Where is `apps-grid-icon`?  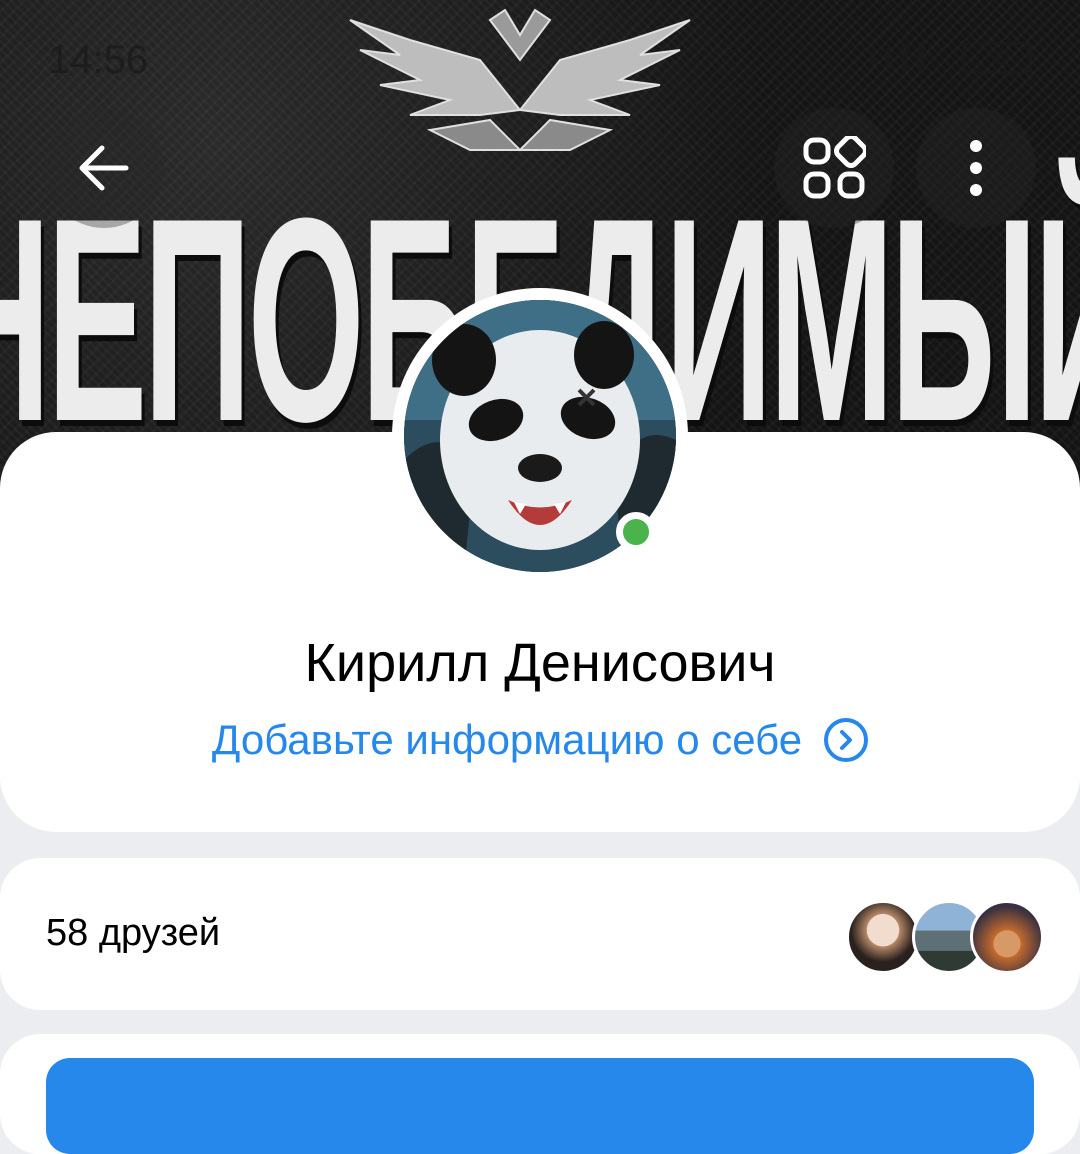 apps-grid-icon is located at coordinates (834, 167).